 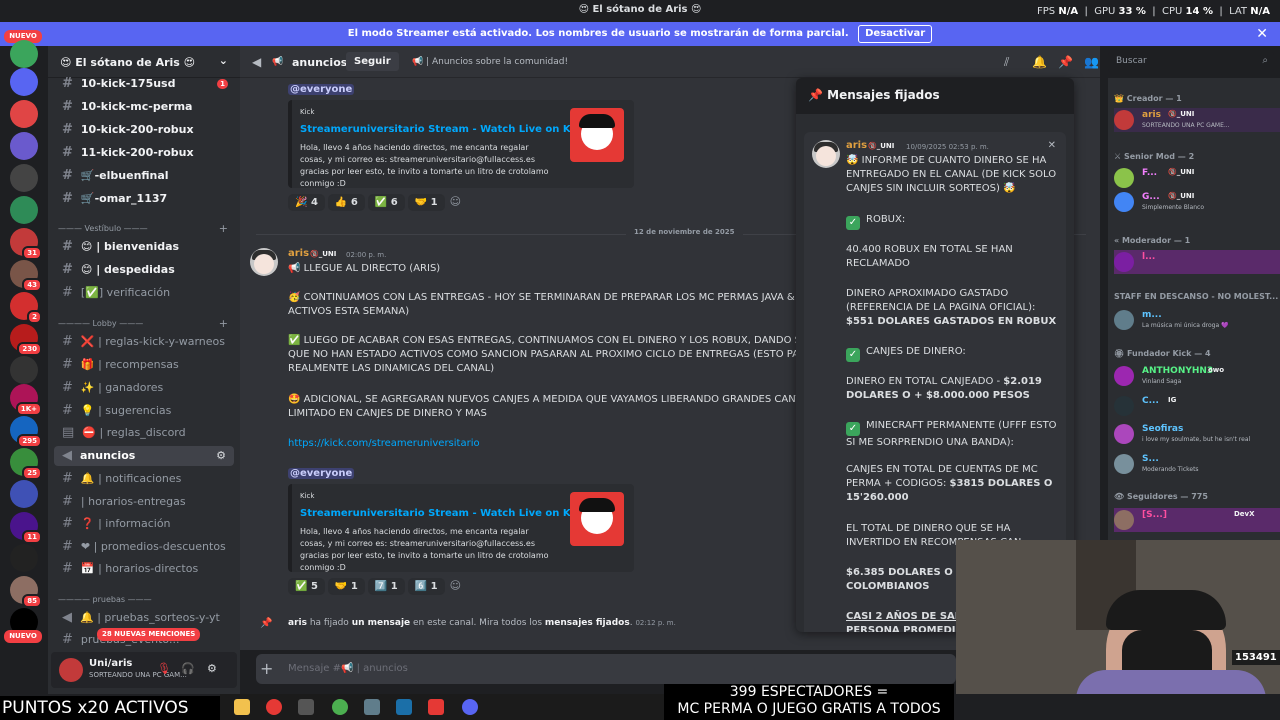 What do you see at coordinates (306, 202) in the screenshot?
I see `reaction-button: 🎉 4` at bounding box center [306, 202].